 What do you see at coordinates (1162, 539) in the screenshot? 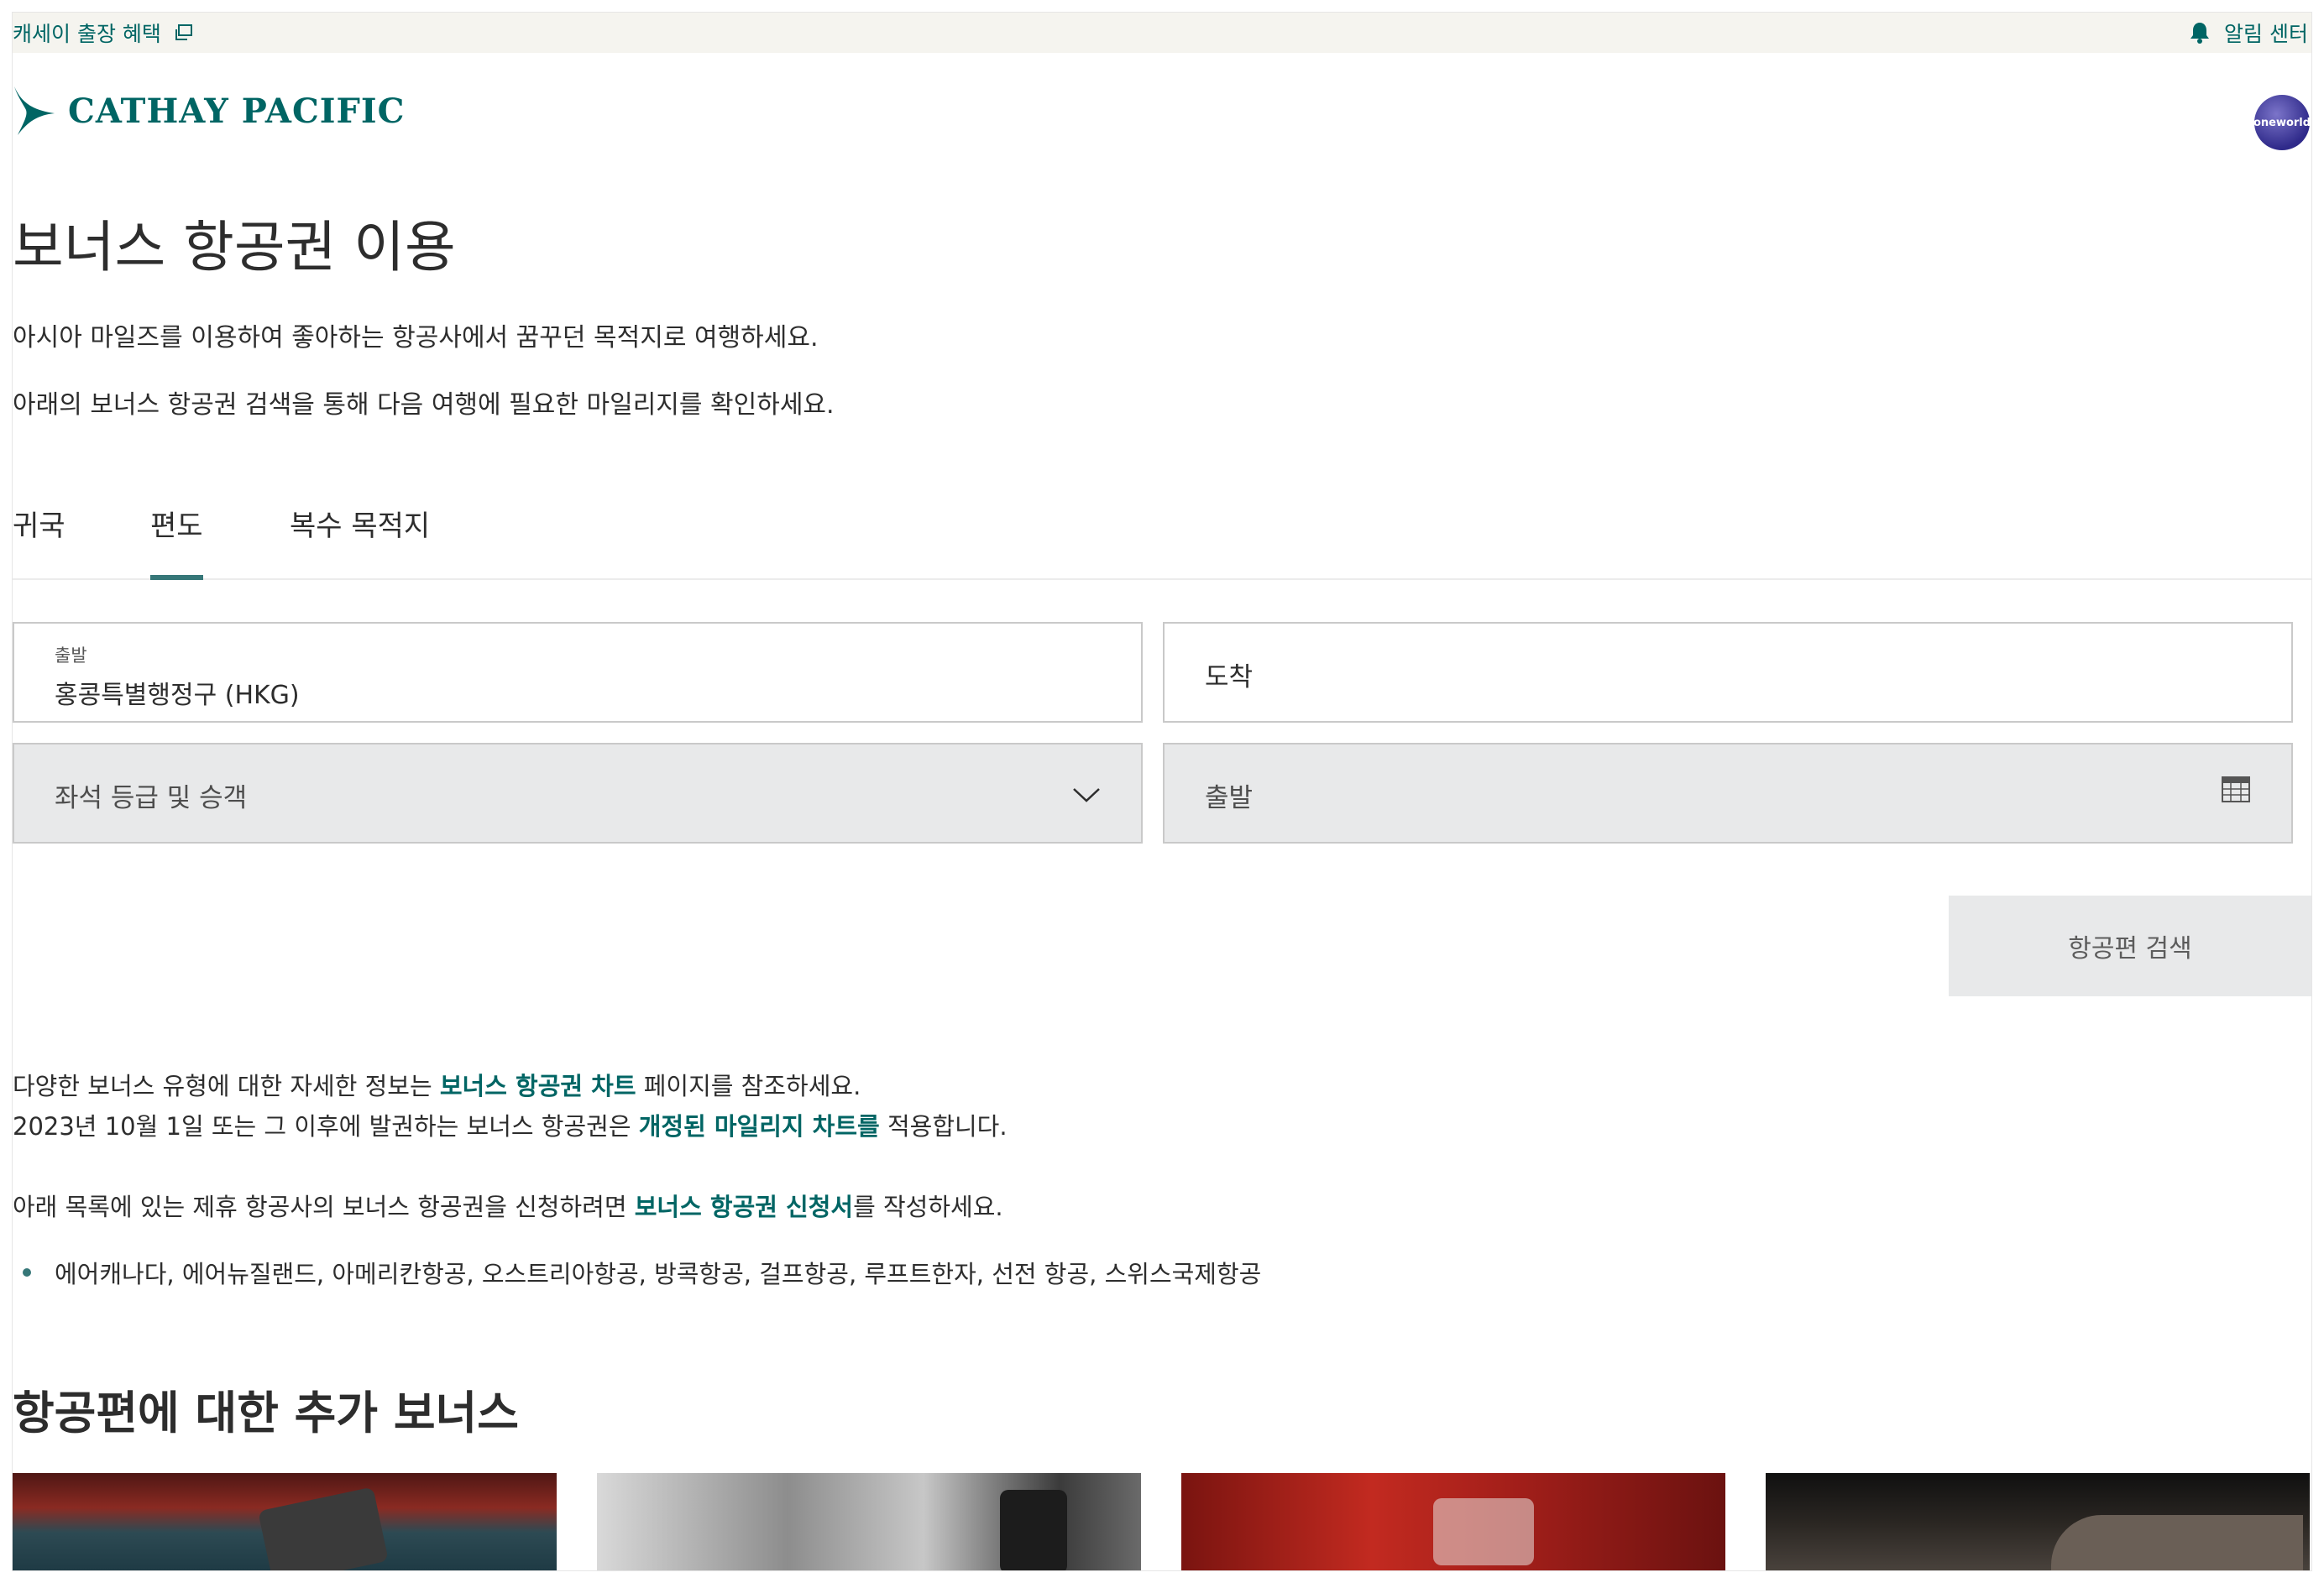
I see `trip-type-tabs: 귀국 편도 복수 목적지` at bounding box center [1162, 539].